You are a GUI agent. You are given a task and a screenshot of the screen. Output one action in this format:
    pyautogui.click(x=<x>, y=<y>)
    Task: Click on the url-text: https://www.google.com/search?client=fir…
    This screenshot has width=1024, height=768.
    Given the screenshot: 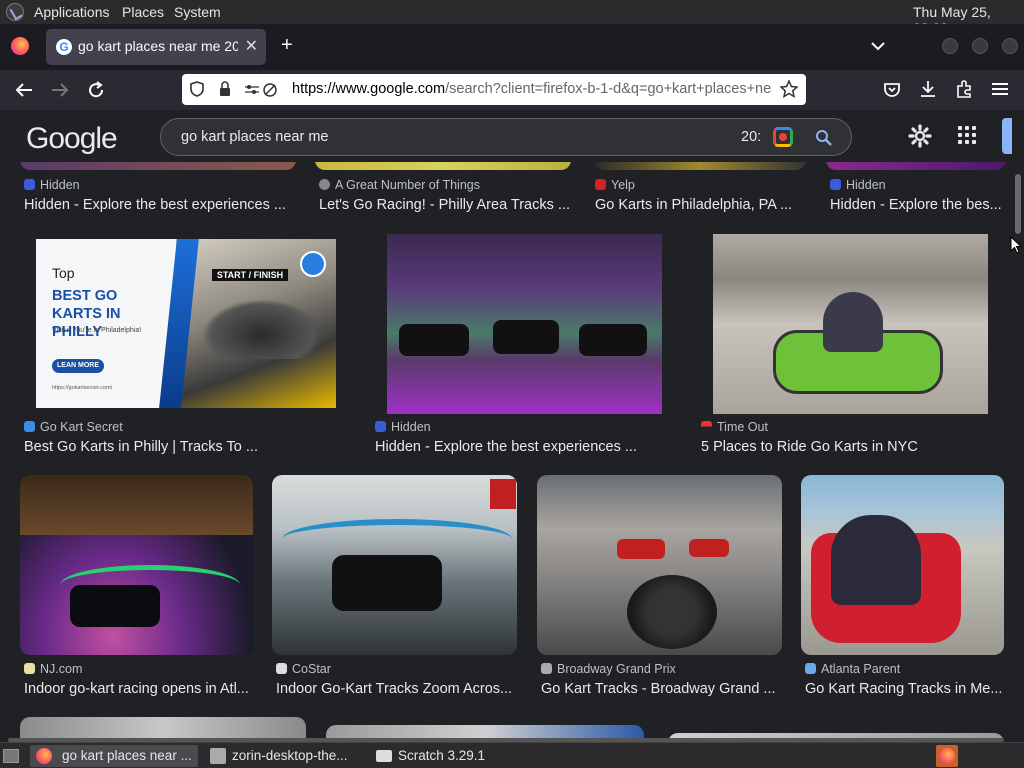 What is the action you would take?
    pyautogui.click(x=532, y=89)
    